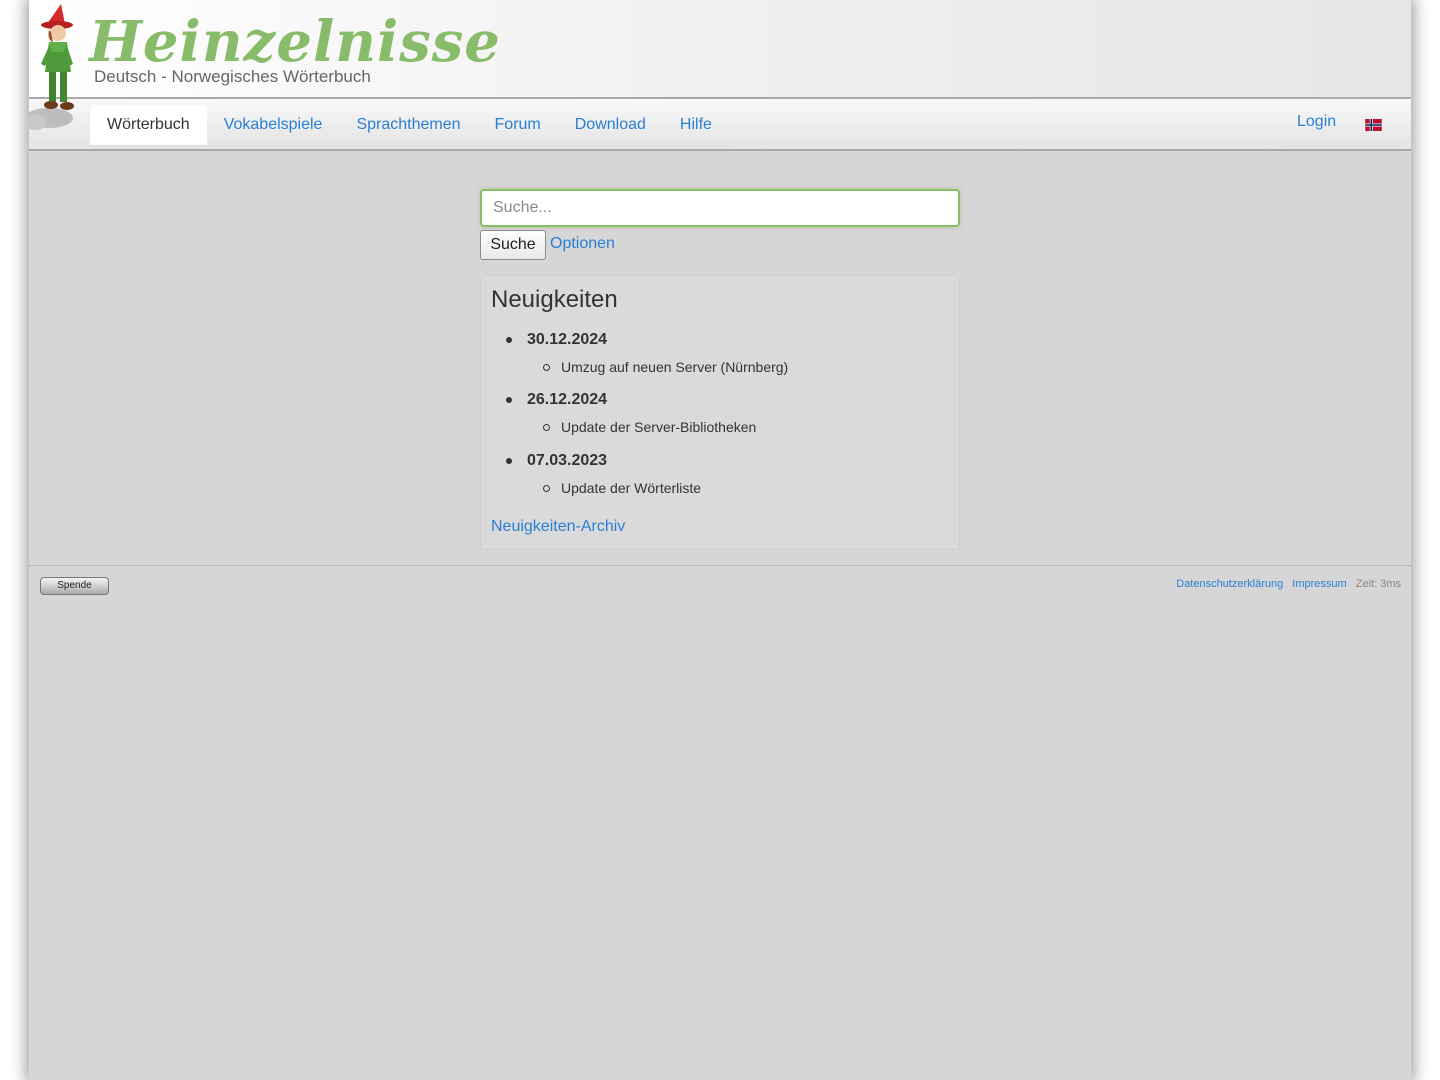  What do you see at coordinates (558, 527) in the screenshot?
I see `news-archive-link: Neuigkeiten-Archiv` at bounding box center [558, 527].